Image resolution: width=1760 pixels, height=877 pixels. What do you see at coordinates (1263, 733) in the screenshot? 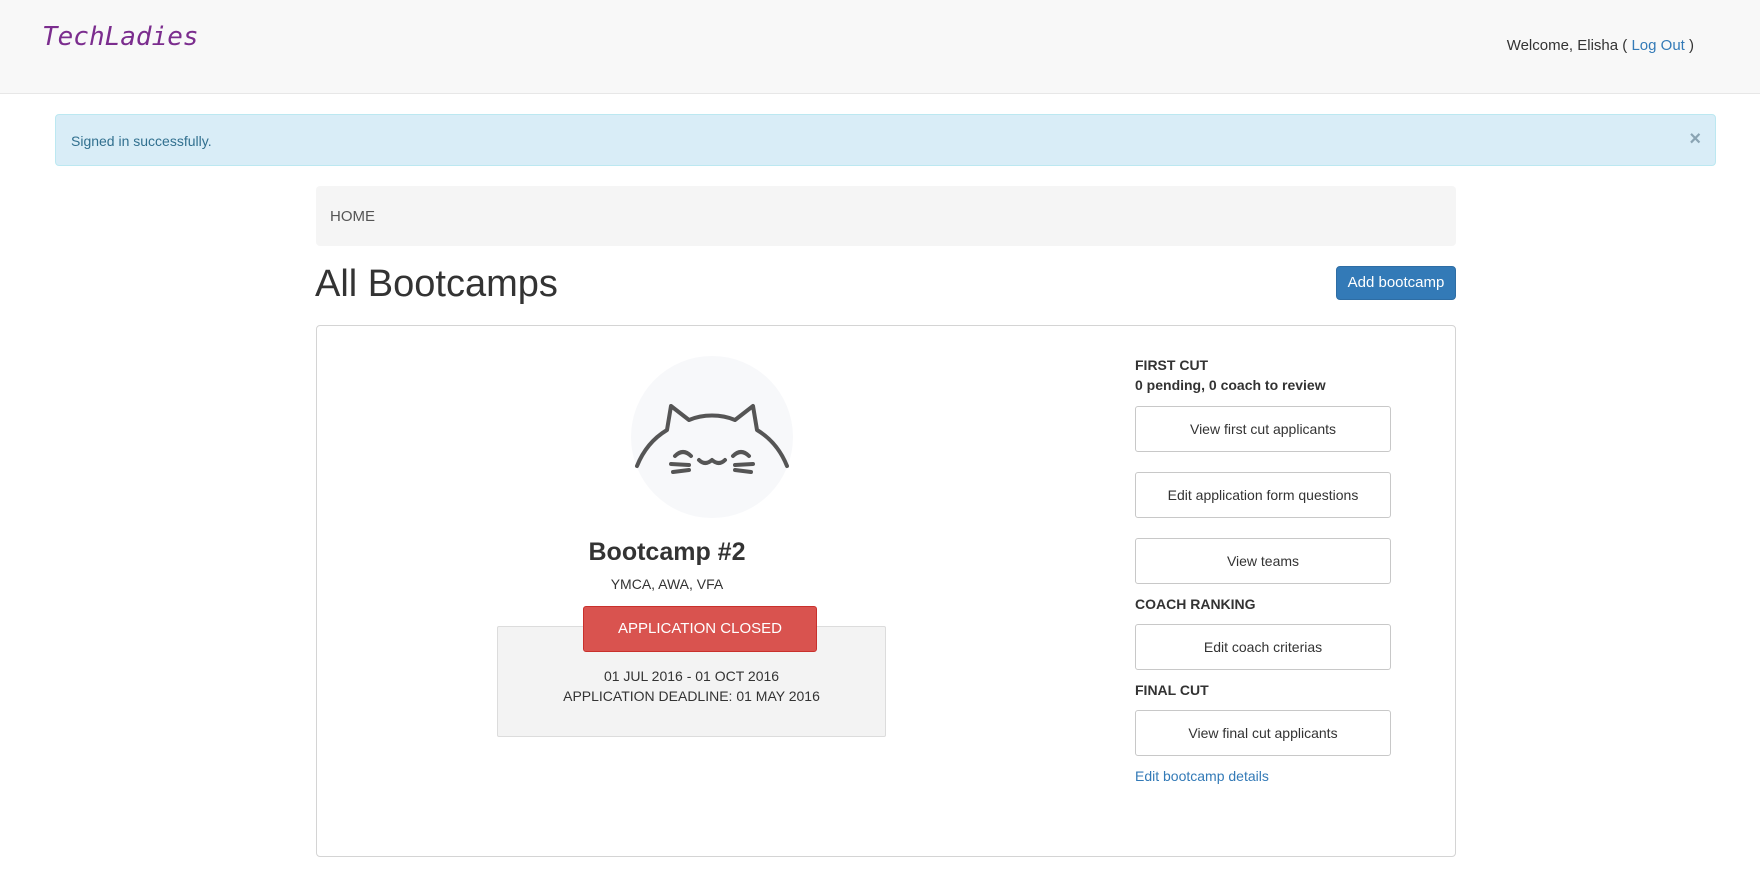
I see `view-final-cut-button: View final cut applicants` at bounding box center [1263, 733].